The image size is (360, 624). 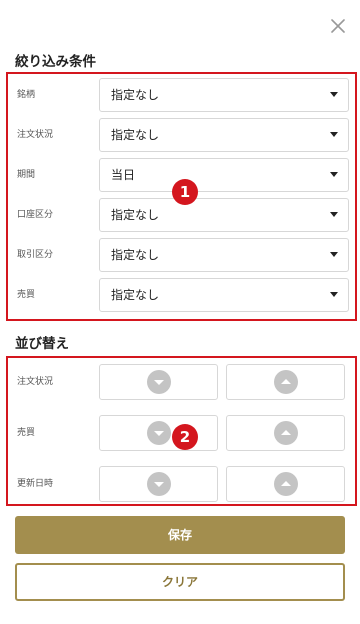 I want to click on annotation-badge-1: 1, so click(x=185, y=192).